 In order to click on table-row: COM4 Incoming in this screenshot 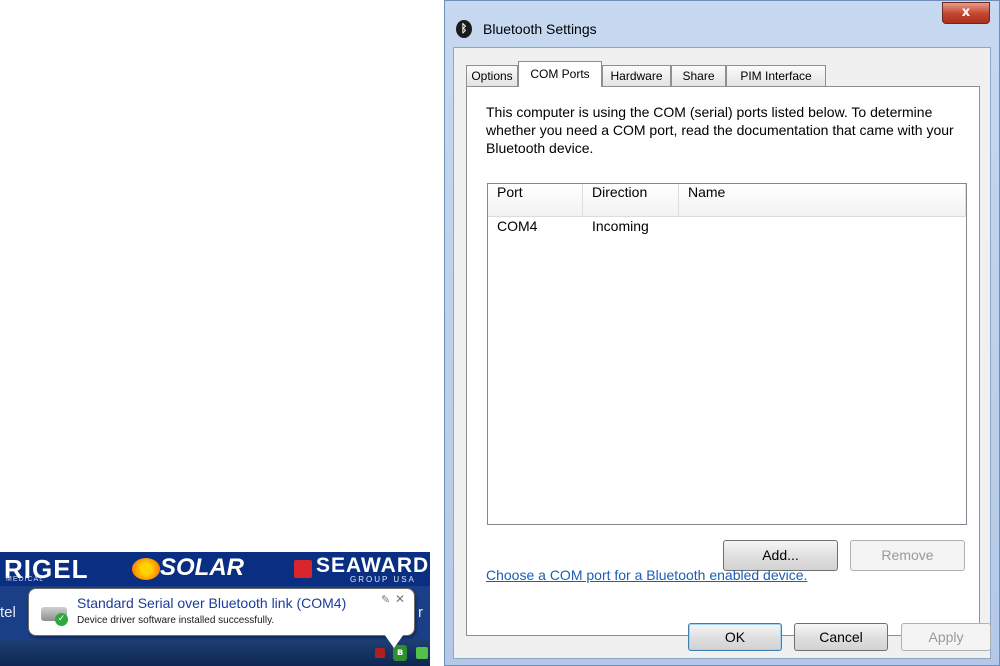, I will do `click(727, 230)`.